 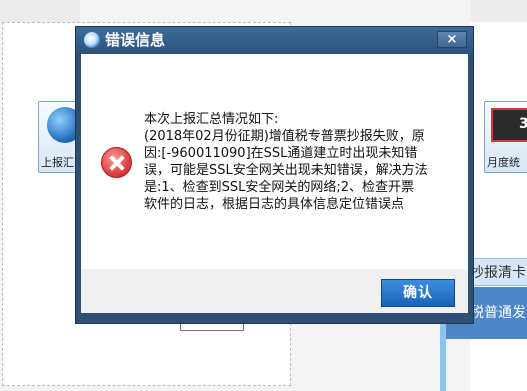 I want to click on background-toolbar-right, so click(x=499, y=11).